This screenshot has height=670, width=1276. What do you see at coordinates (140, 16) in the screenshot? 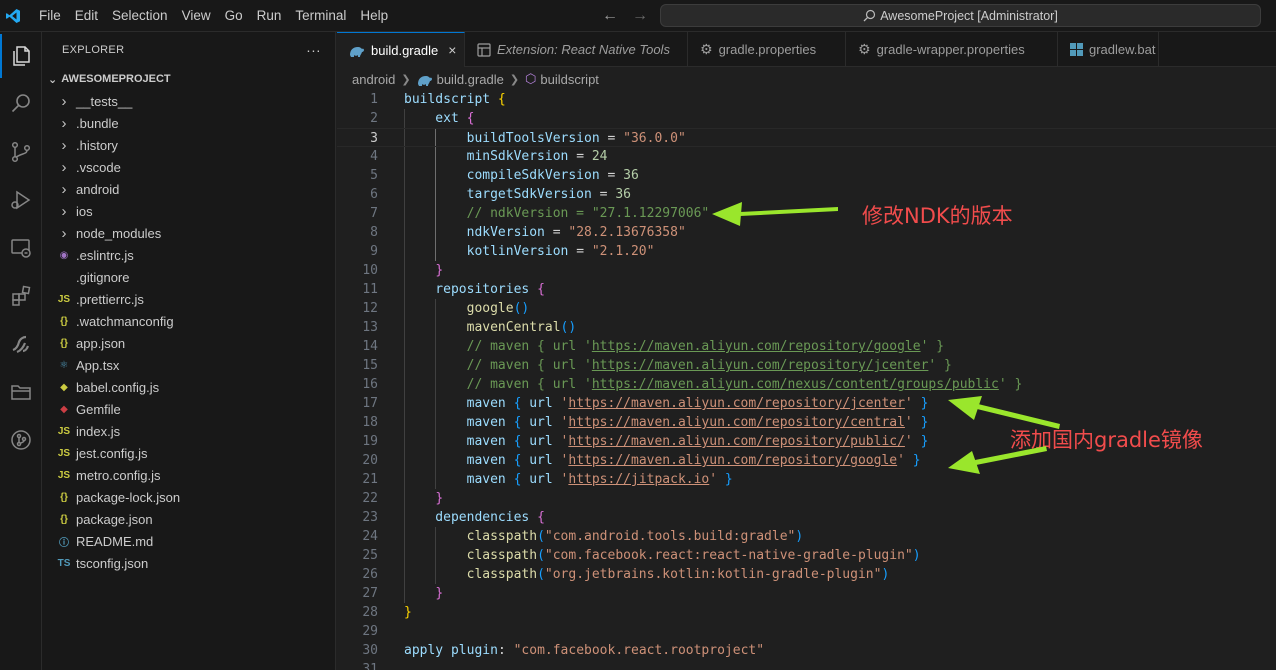
I see `menu-selection: Selection` at bounding box center [140, 16].